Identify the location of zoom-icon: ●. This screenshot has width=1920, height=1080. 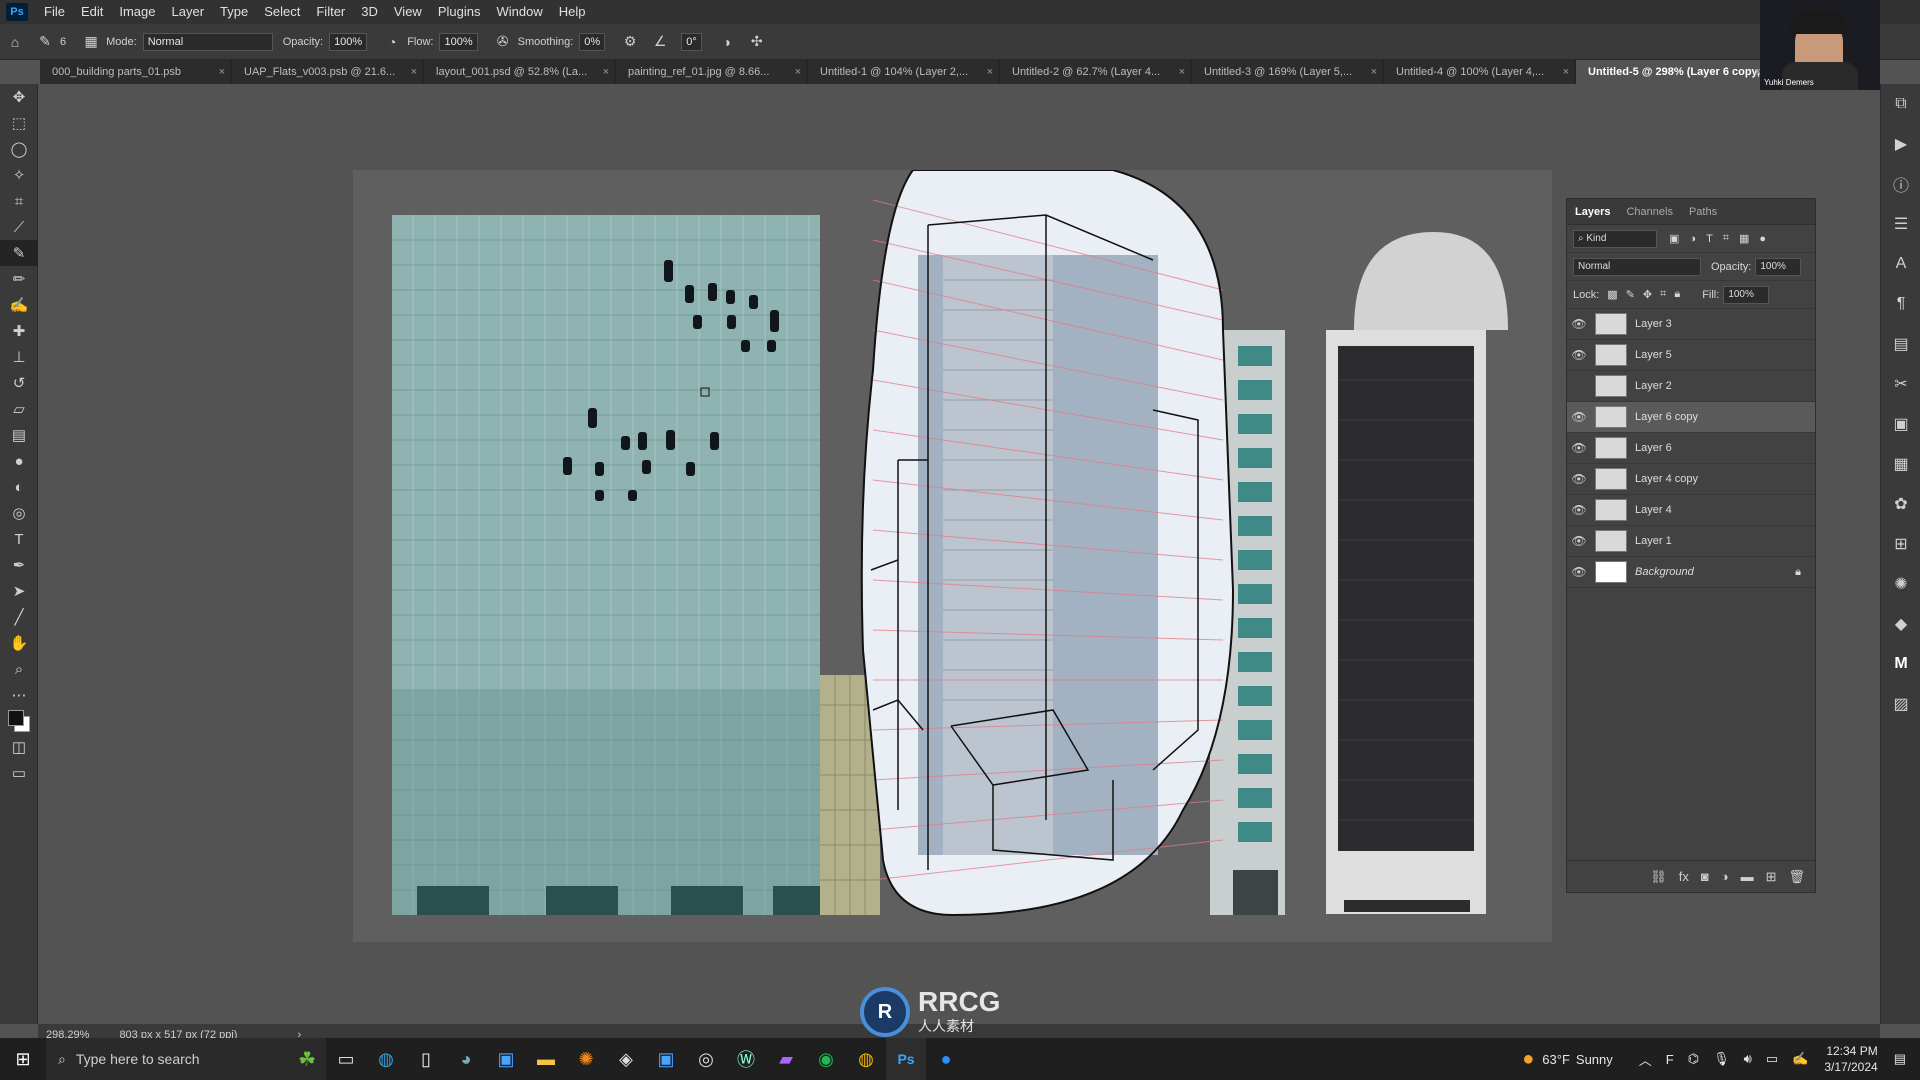
(946, 1059).